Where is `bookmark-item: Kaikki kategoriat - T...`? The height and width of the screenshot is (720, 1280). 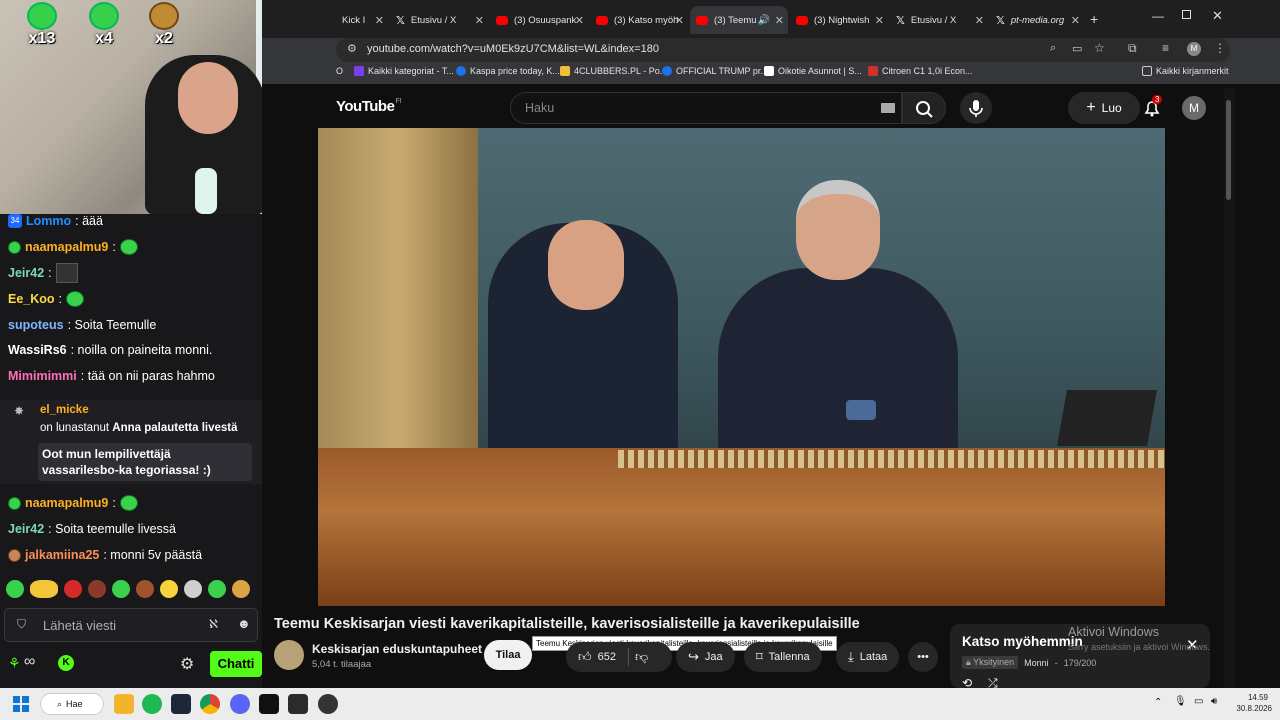 bookmark-item: Kaikki kategoriat - T... is located at coordinates (404, 71).